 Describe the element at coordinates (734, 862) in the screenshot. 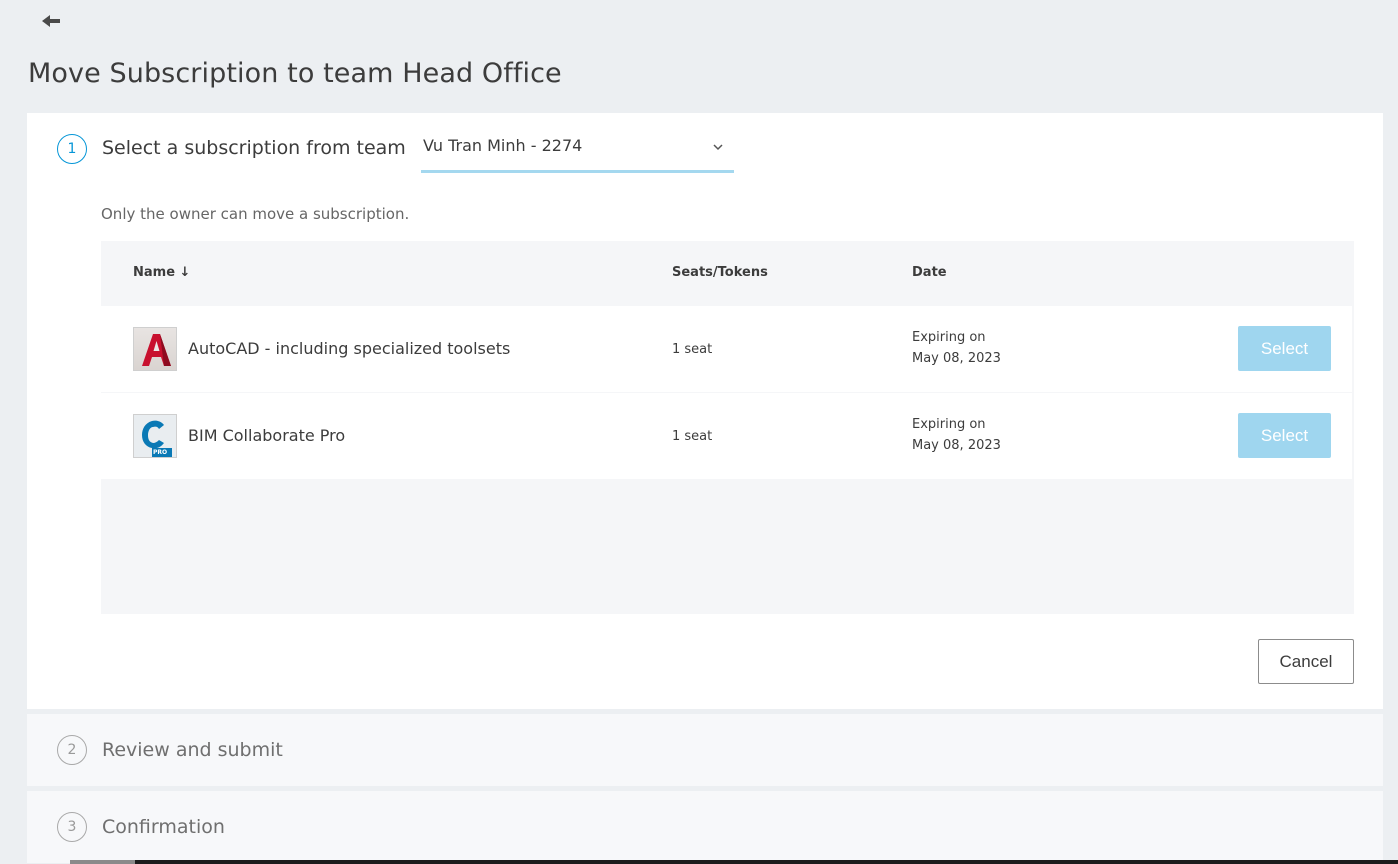

I see `bottom-scrollbar-track` at that location.